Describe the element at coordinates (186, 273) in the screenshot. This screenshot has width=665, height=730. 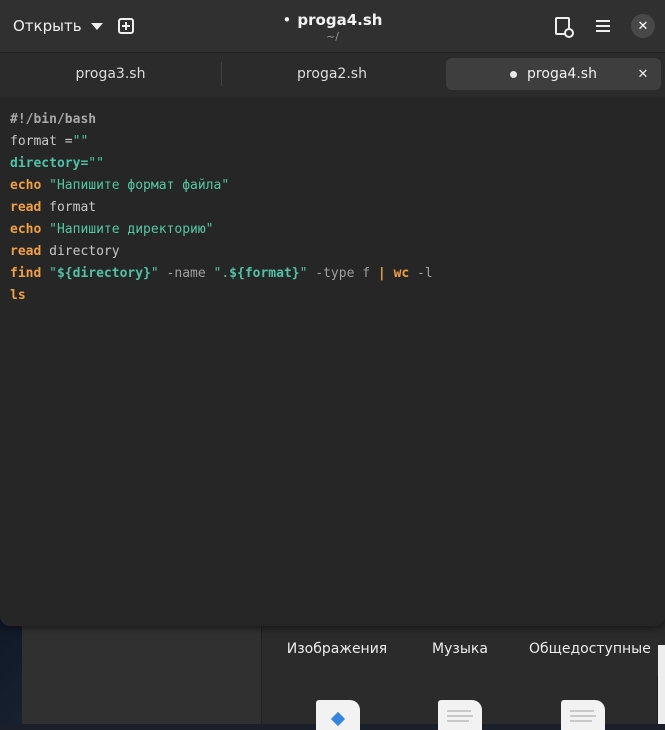
I see `code-token-op: -name` at that location.